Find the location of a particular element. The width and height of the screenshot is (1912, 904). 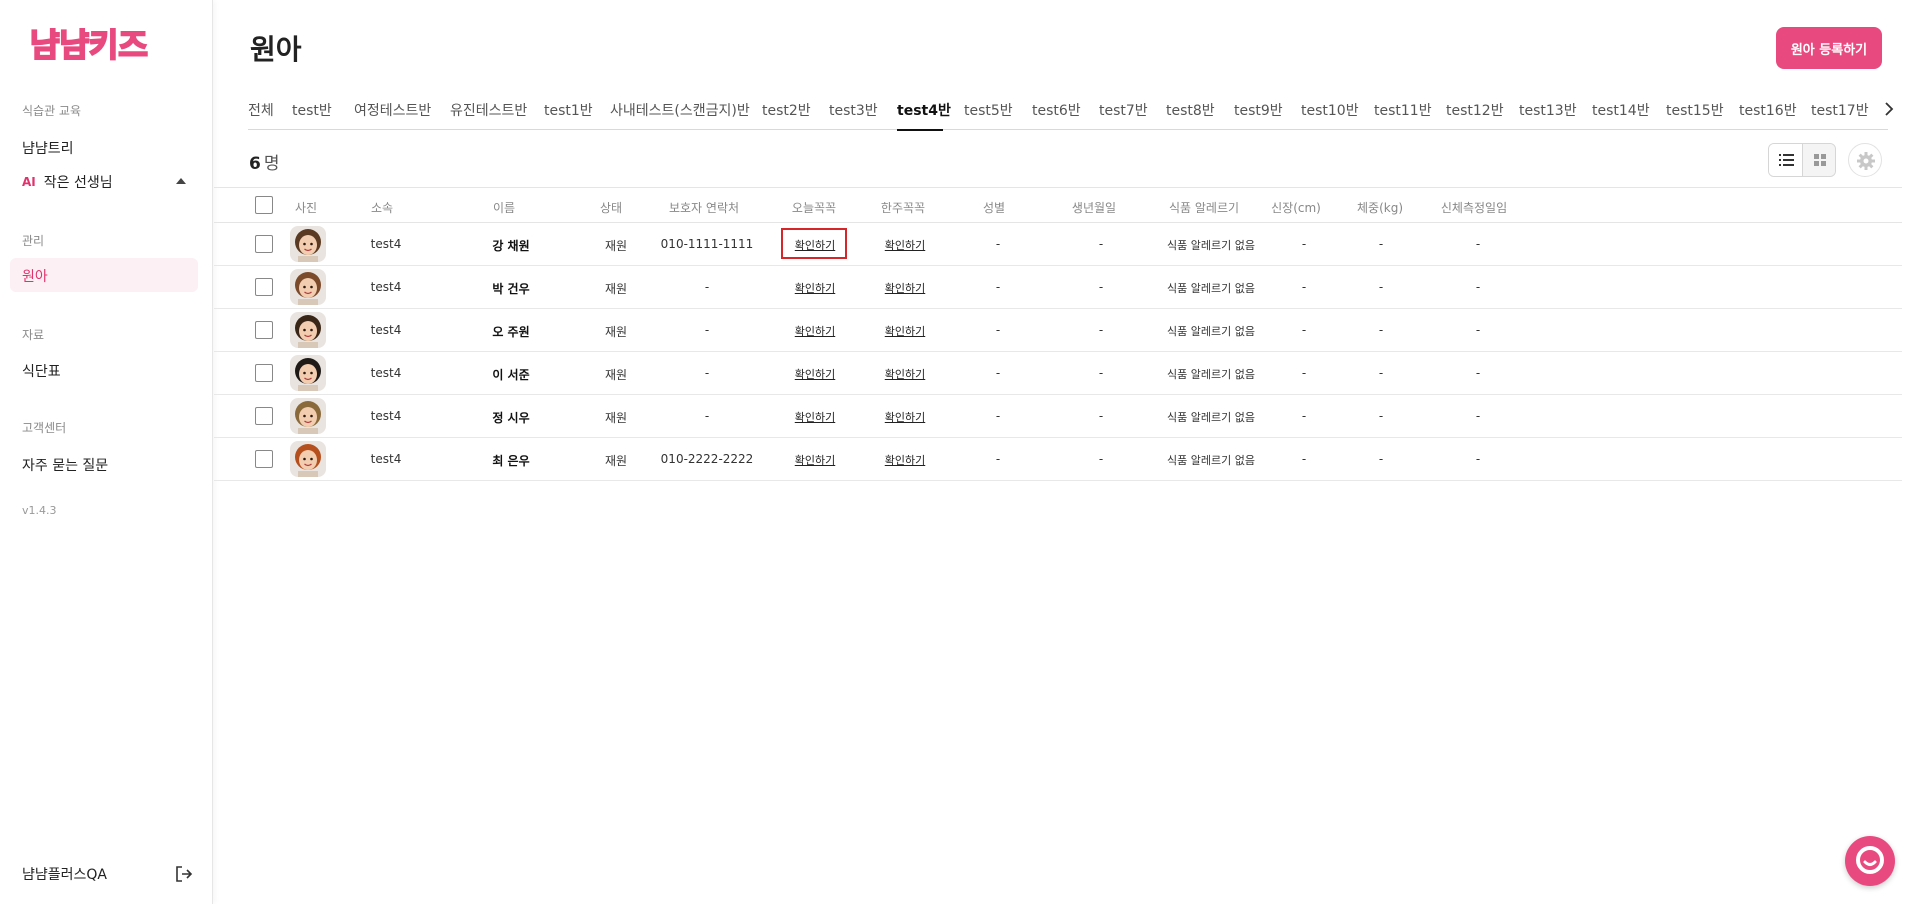

list-view-button is located at coordinates (1786, 160).